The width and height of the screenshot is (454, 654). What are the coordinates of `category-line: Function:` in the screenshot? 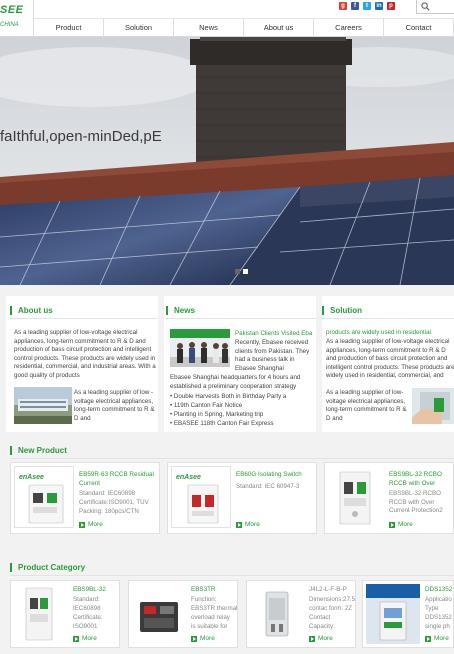 It's located at (204, 599).